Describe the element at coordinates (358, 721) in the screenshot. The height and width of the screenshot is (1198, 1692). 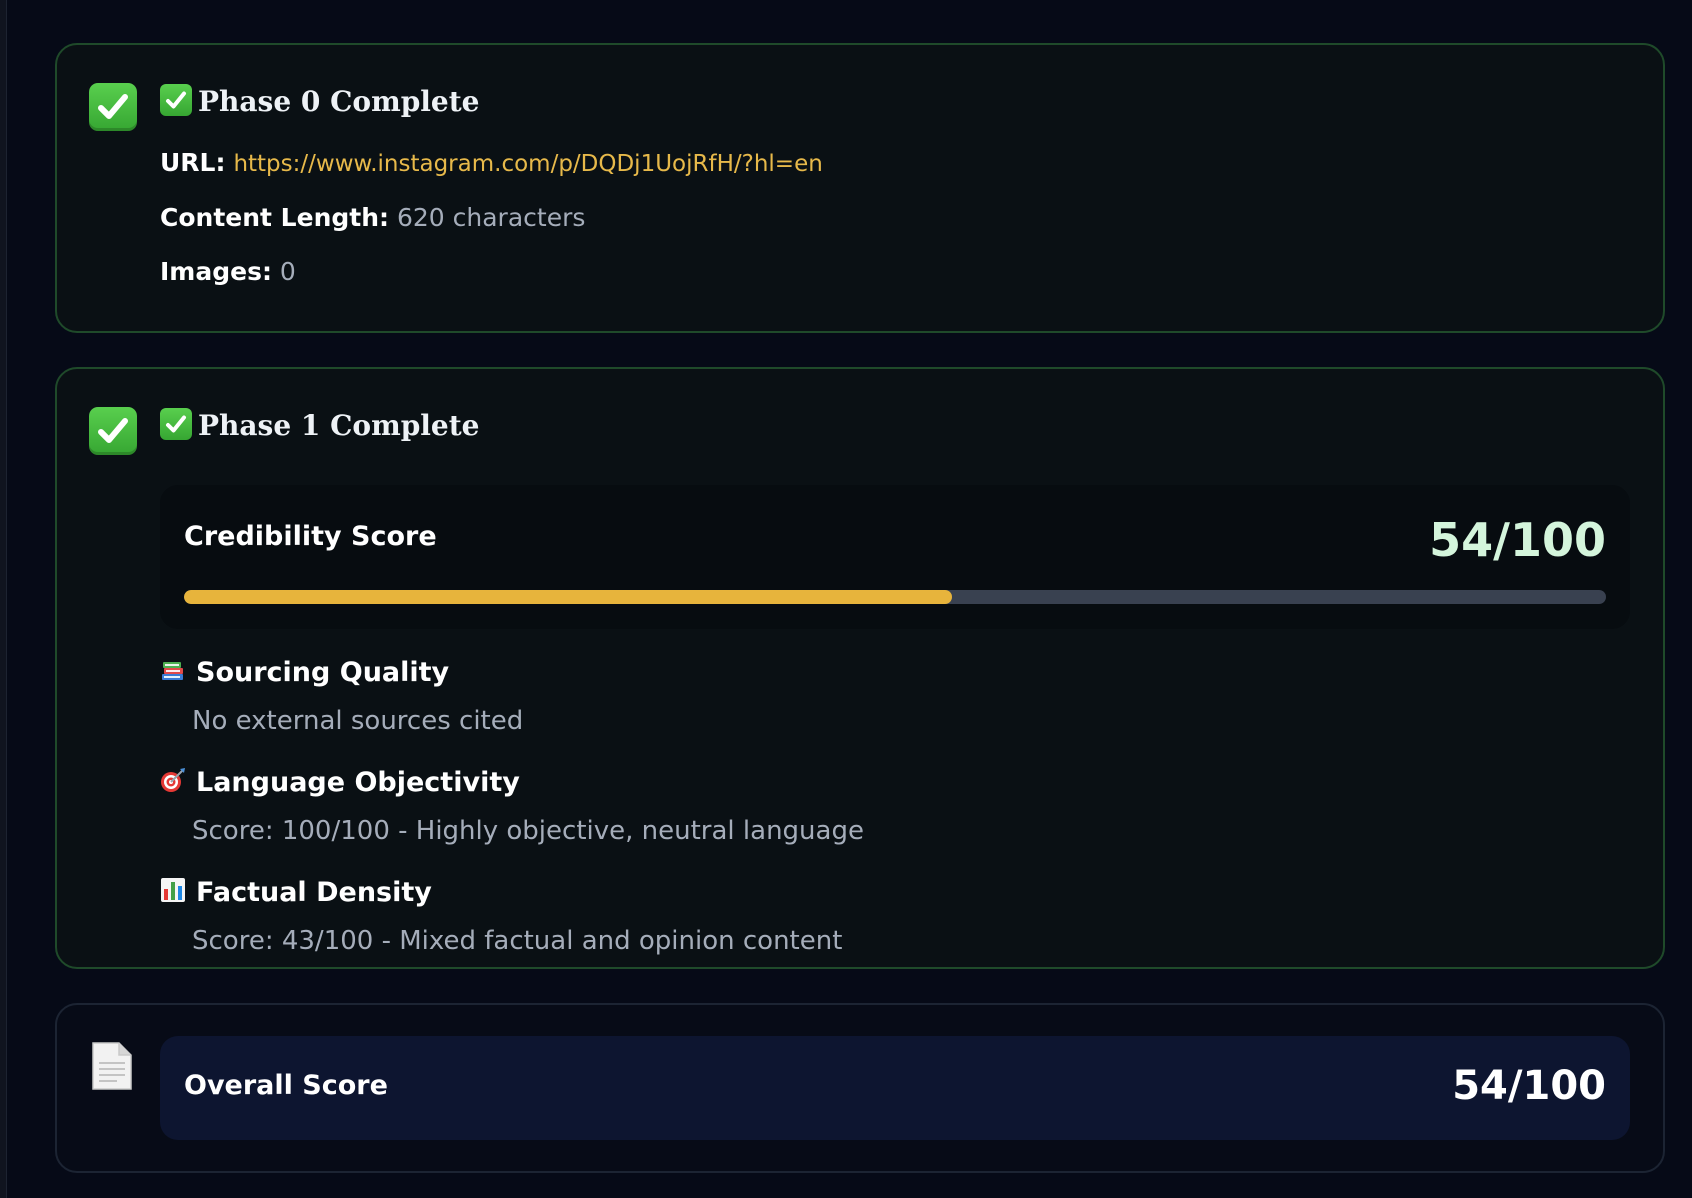
I see `metric-description: No external sources cited` at that location.